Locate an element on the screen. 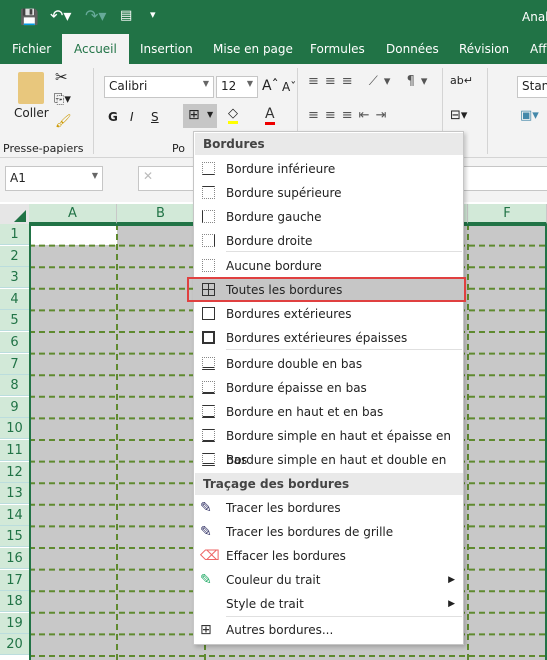 This screenshot has height=660, width=547. submenu-arrow-icon: ▶ is located at coordinates (451, 580).